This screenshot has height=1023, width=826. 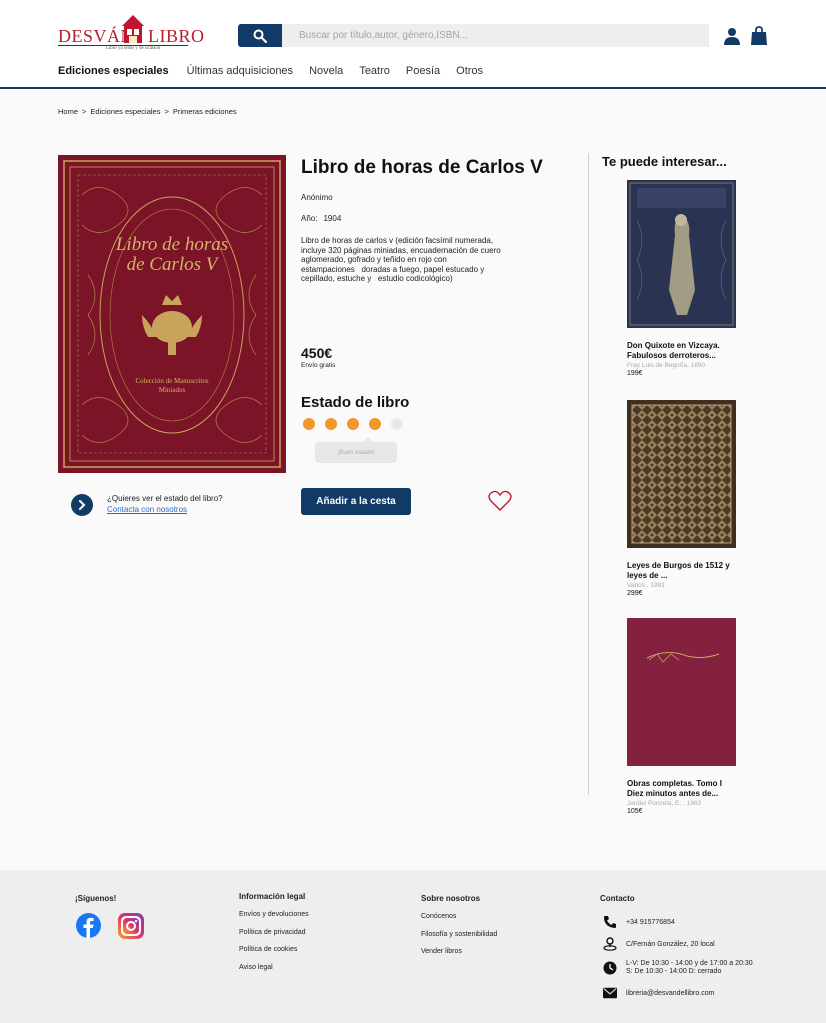 What do you see at coordinates (125, 111) in the screenshot?
I see `breadcrumb-ediciones: Ediciones especiales` at bounding box center [125, 111].